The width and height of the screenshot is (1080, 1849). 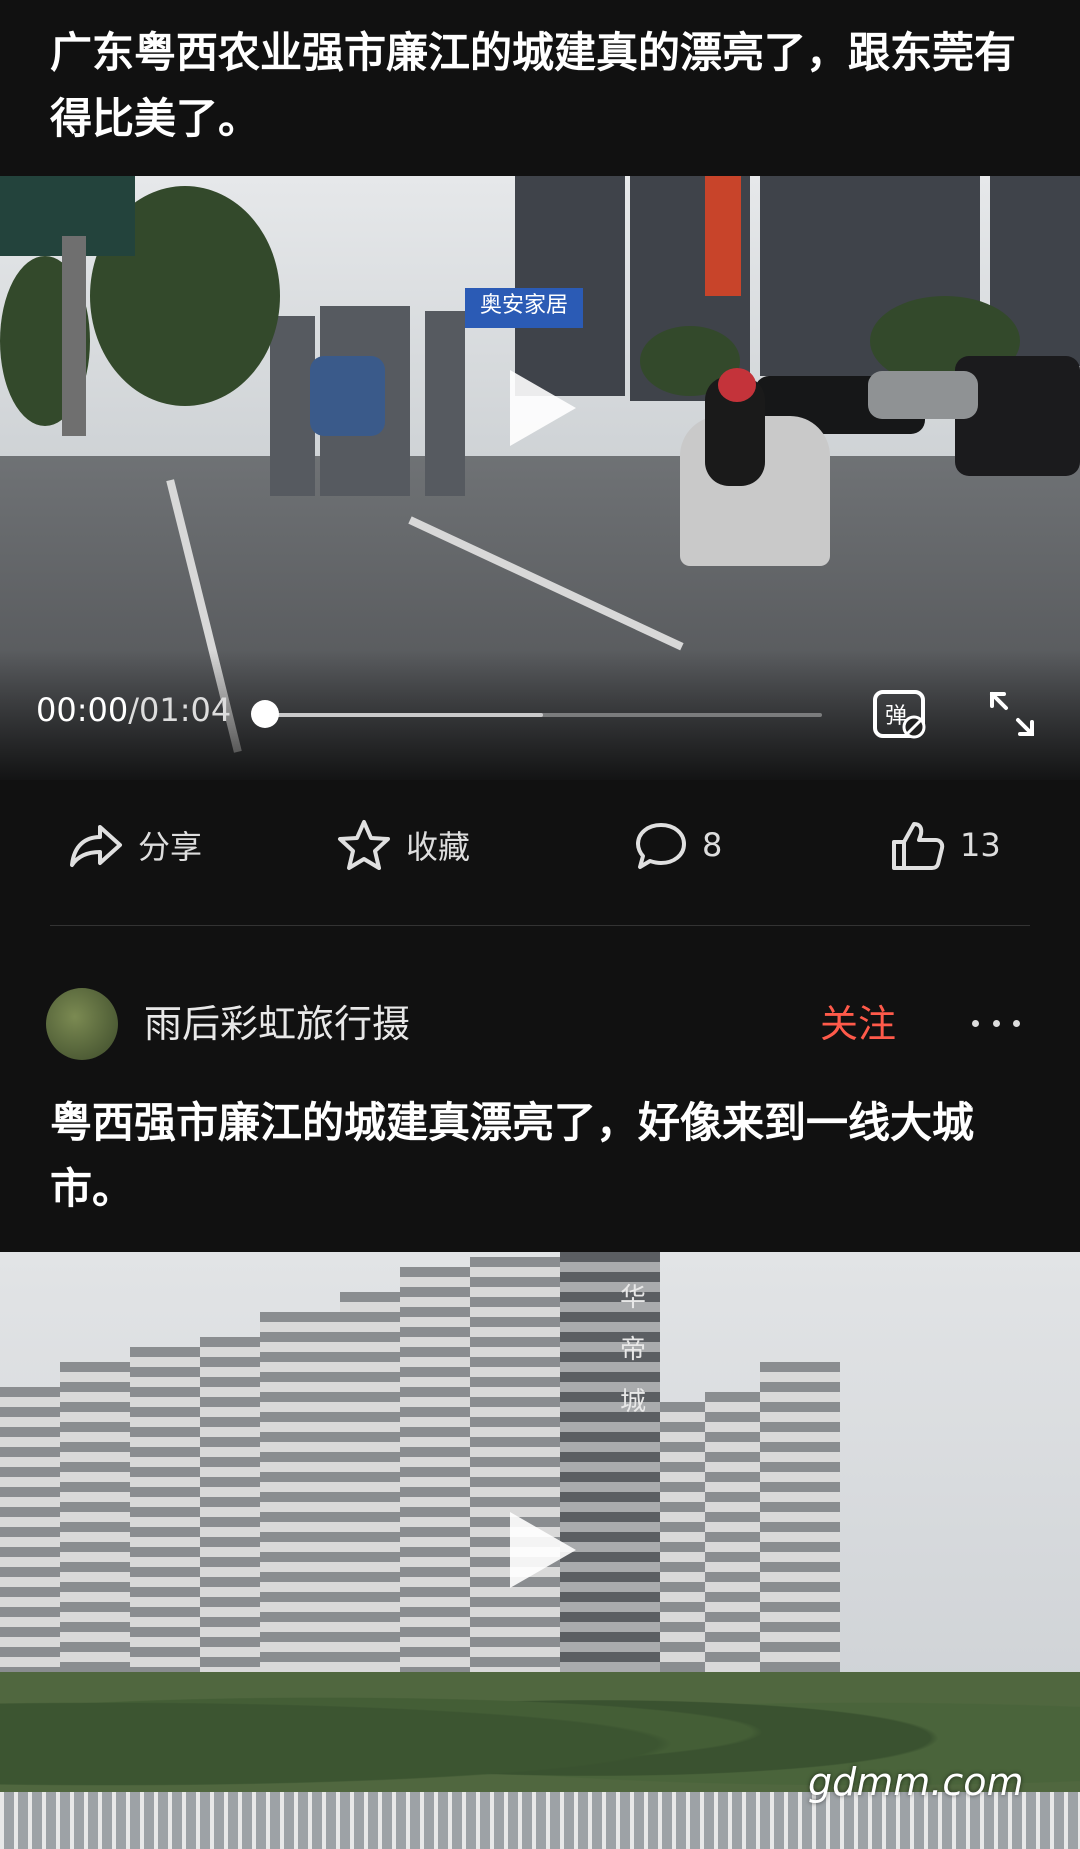 What do you see at coordinates (82, 710) in the screenshot?
I see `current-time: 00:00` at bounding box center [82, 710].